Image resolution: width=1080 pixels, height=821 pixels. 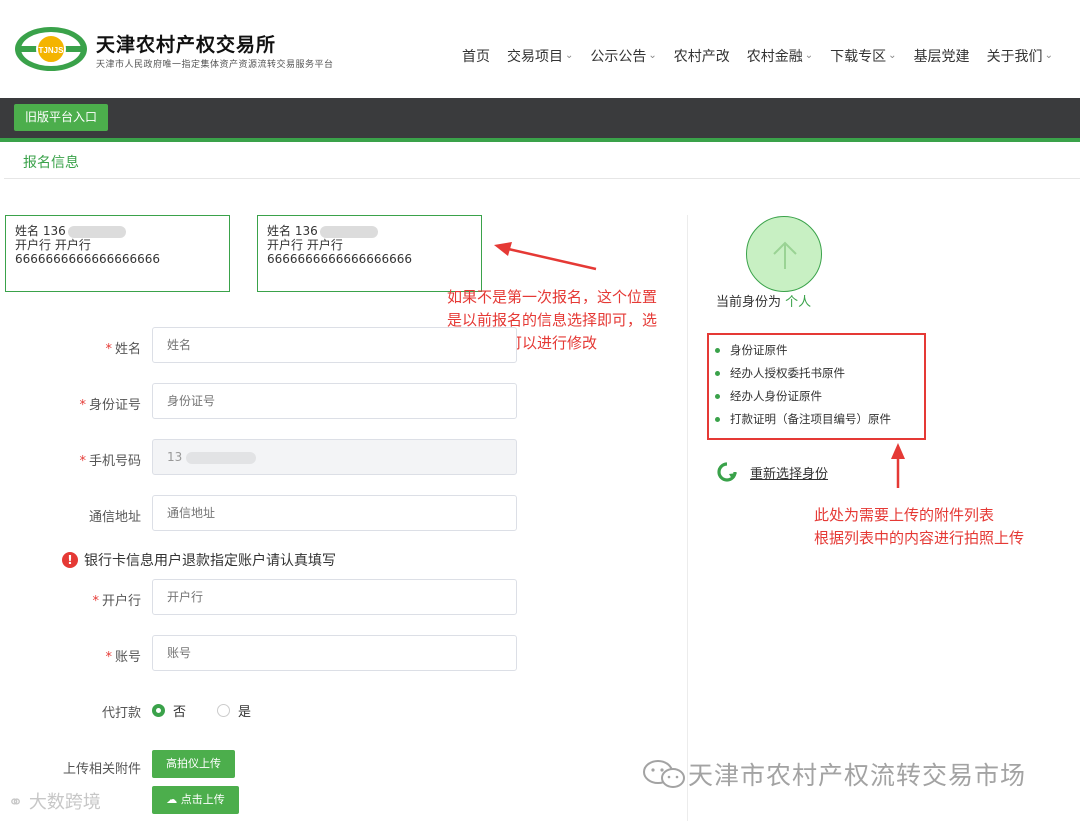 What do you see at coordinates (702, 56) in the screenshot?
I see `nav-item-rural-reform: 农村产改` at bounding box center [702, 56].